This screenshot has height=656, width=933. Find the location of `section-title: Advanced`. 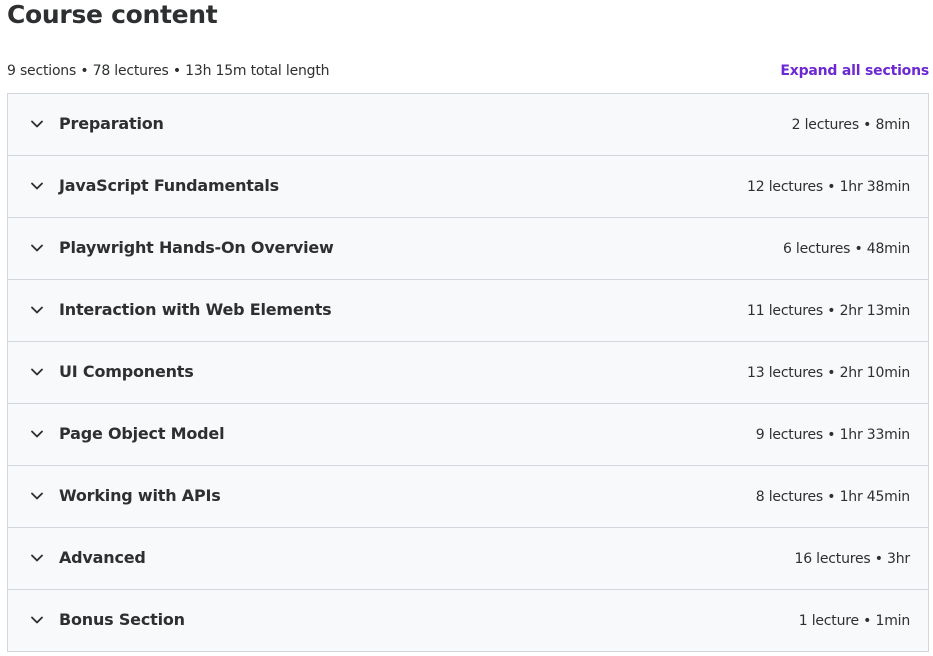

section-title: Advanced is located at coordinates (102, 557).